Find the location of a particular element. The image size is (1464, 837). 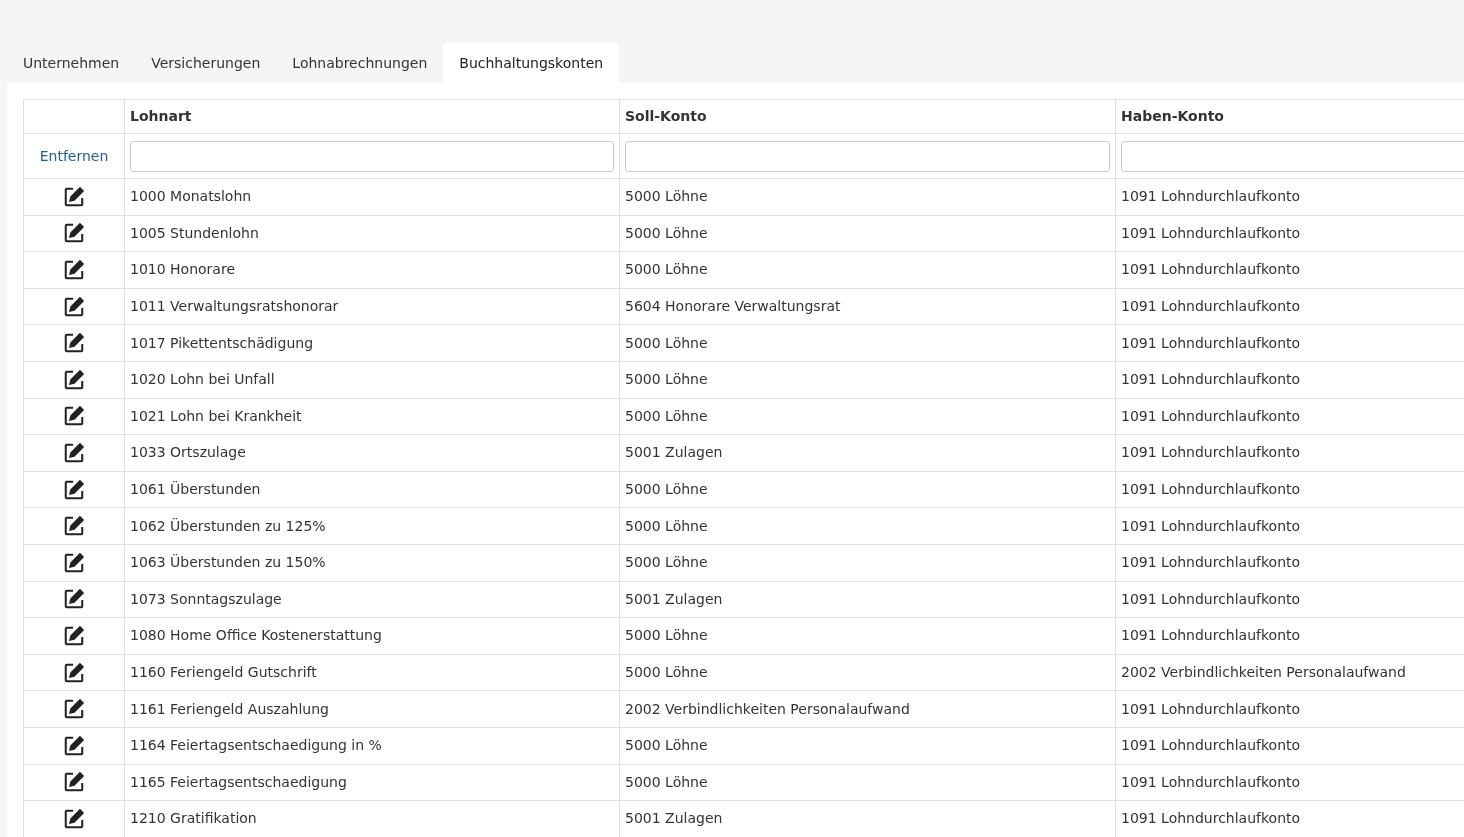

table-cell: 1164 Feiertagsentschaedigung in % is located at coordinates (256, 745).